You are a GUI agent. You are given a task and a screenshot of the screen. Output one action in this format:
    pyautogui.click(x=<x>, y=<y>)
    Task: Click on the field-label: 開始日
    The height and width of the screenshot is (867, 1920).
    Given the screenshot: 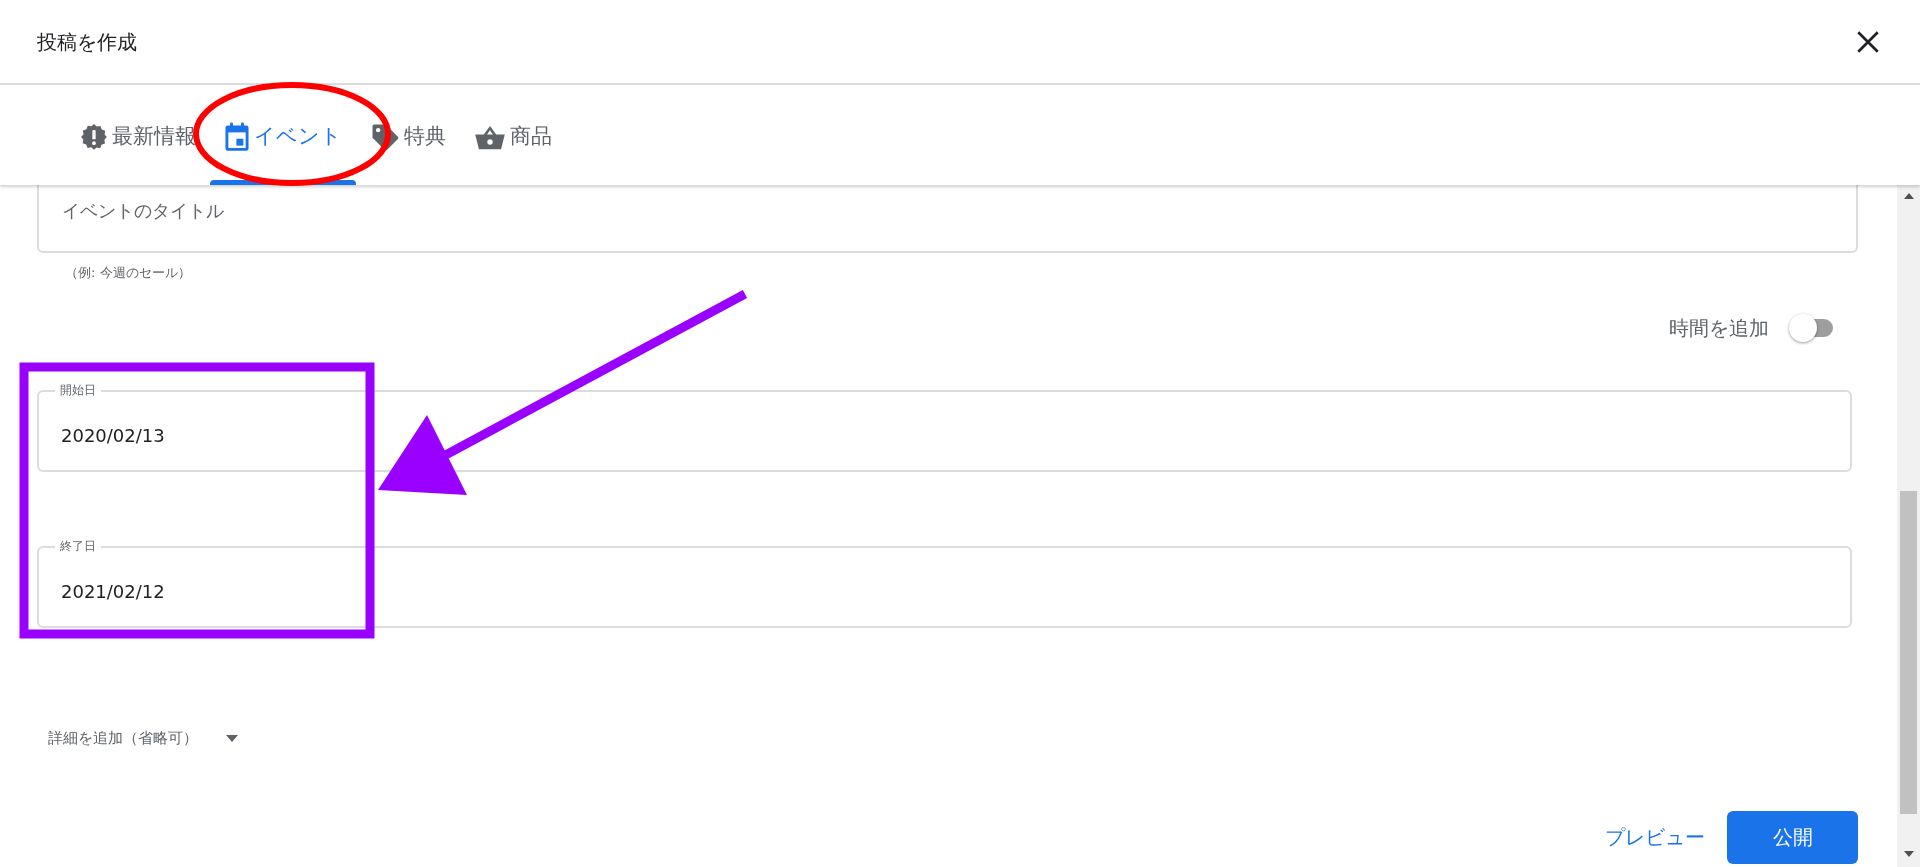 What is the action you would take?
    pyautogui.click(x=78, y=389)
    